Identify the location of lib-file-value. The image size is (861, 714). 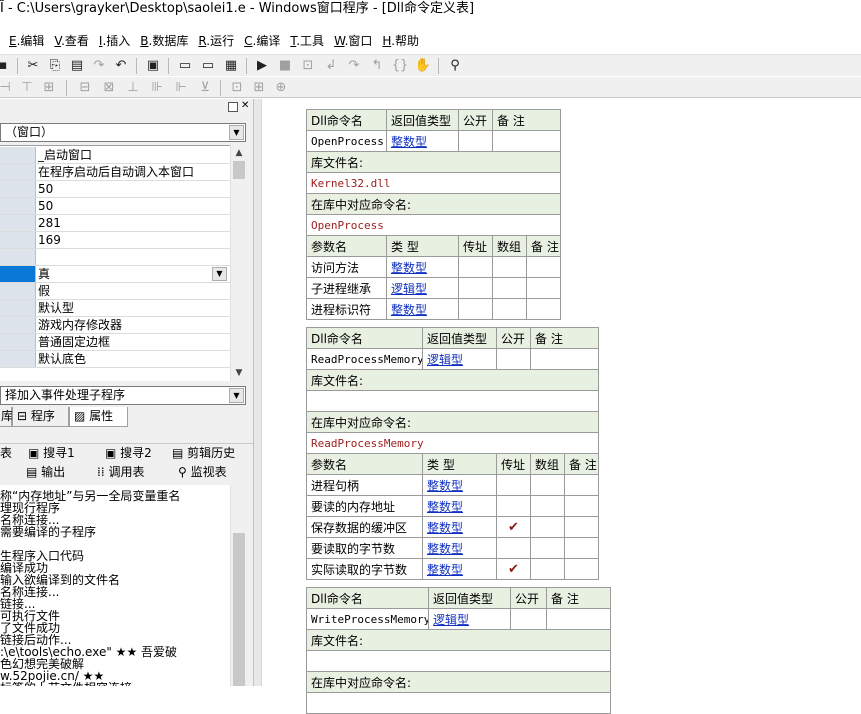
(452, 401).